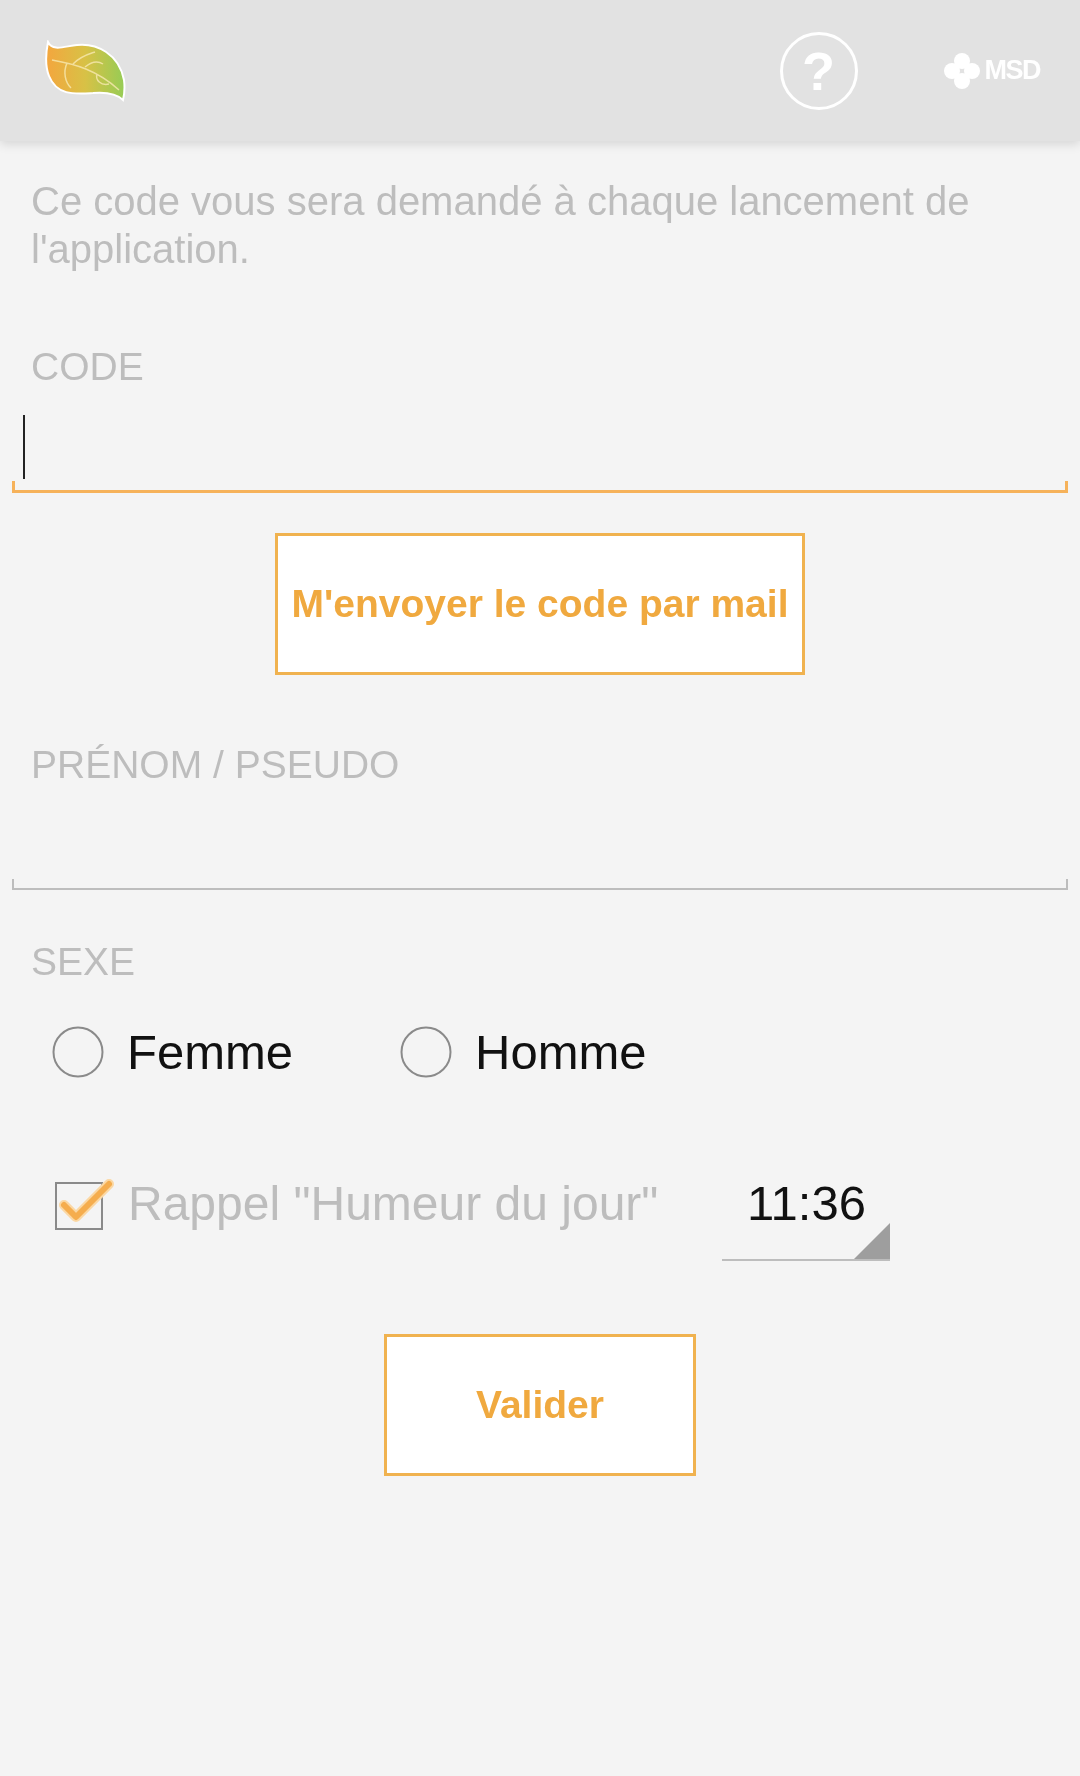 This screenshot has width=1080, height=1776. What do you see at coordinates (806, 1204) in the screenshot?
I see `time-spinner: 11:36` at bounding box center [806, 1204].